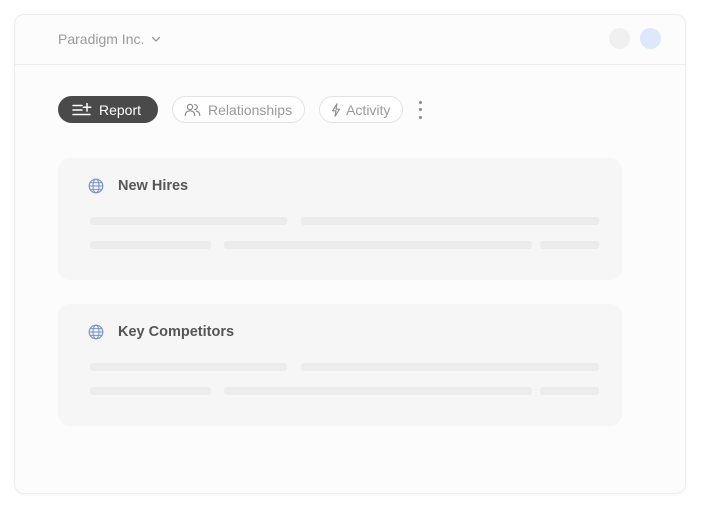 This screenshot has height=510, width=701. I want to click on card-title: Key Competitors, so click(161, 332).